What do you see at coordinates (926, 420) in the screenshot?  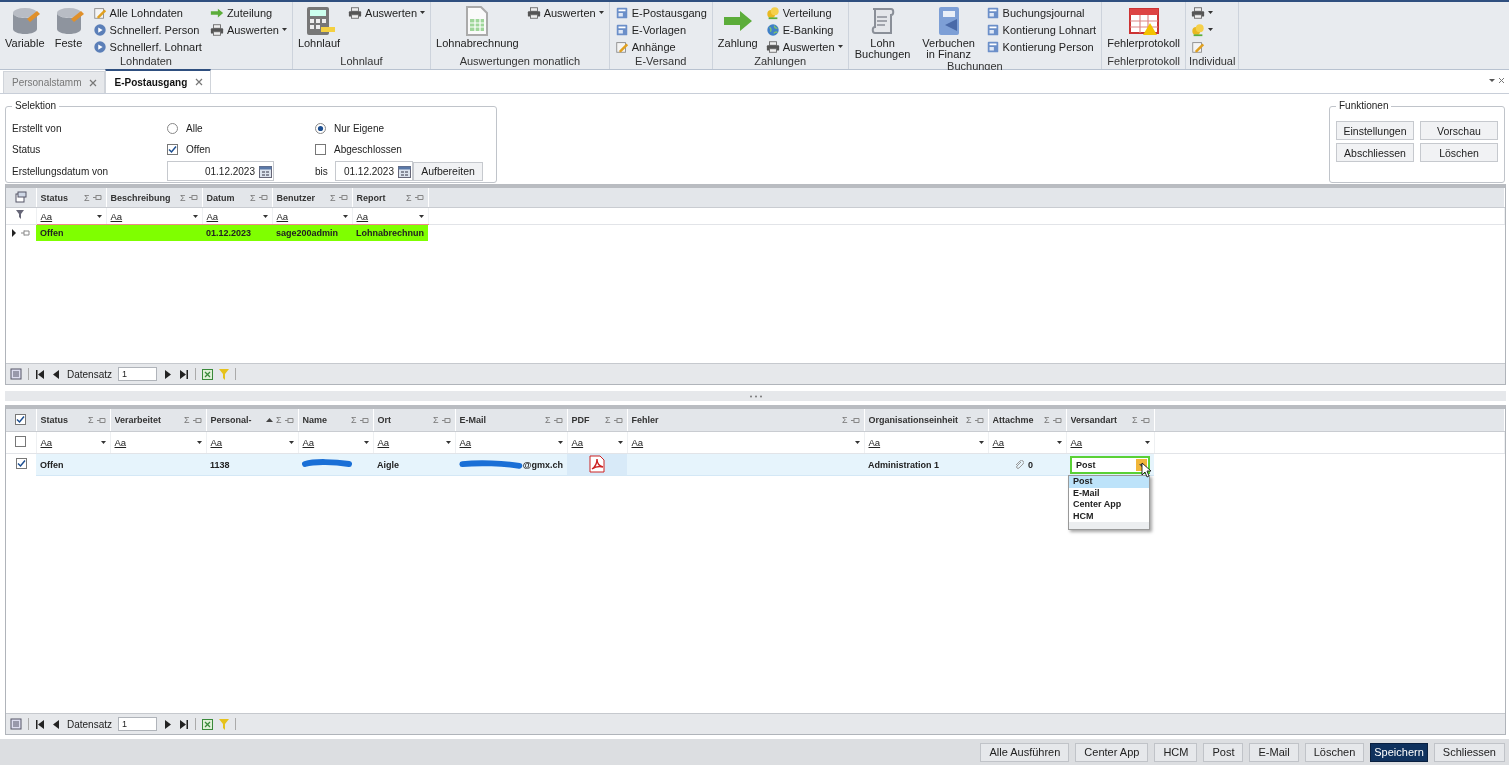 I see `column-header: Organisationseinheit Σ` at bounding box center [926, 420].